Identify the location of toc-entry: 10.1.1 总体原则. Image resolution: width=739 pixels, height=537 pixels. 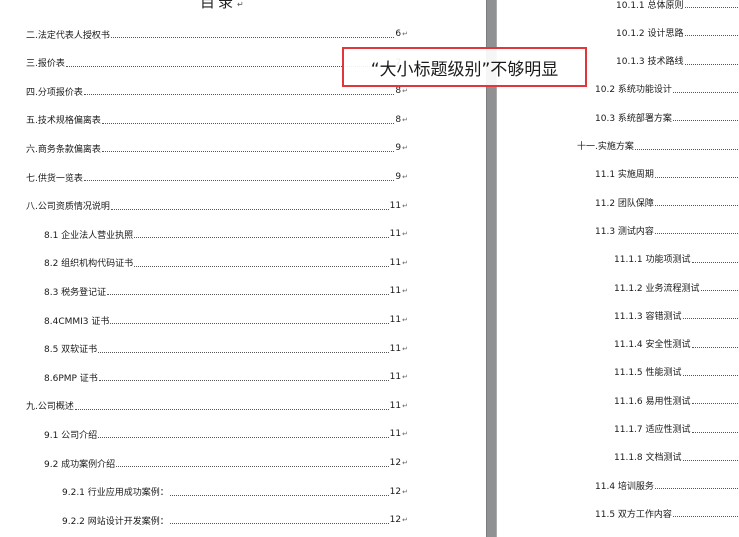
(677, 5).